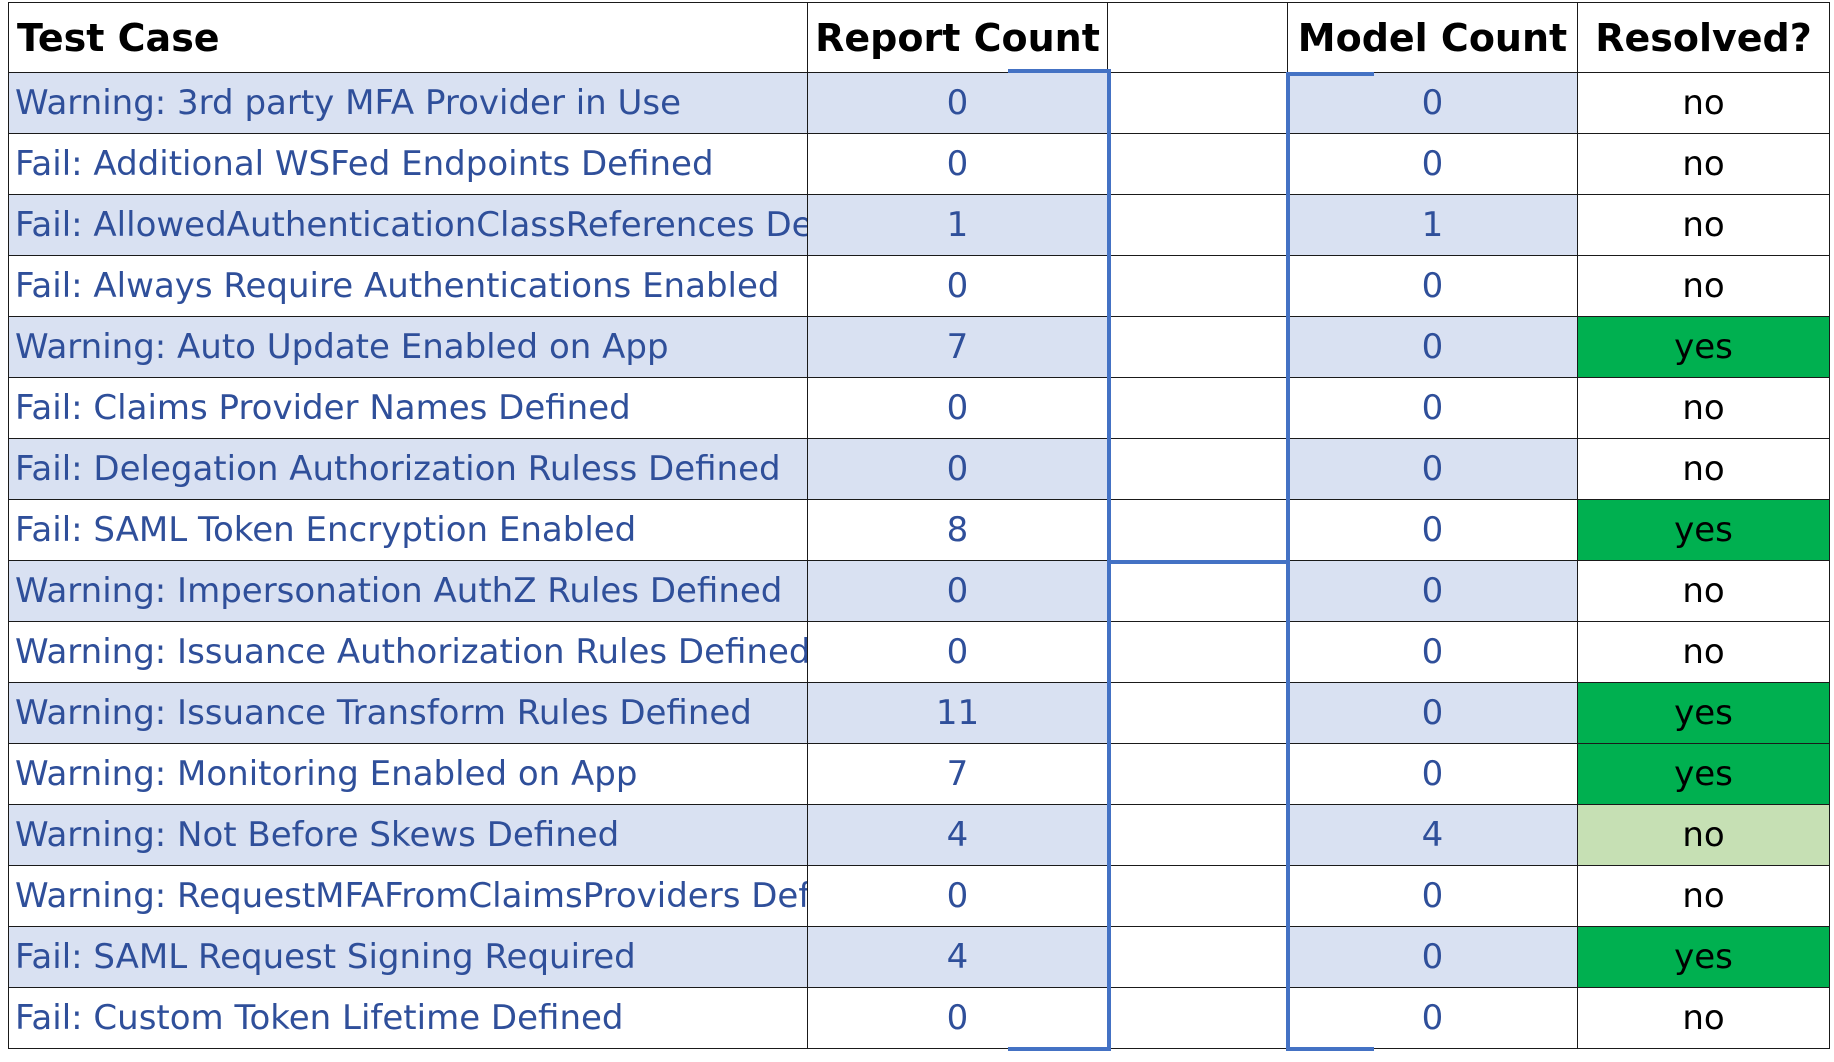  Describe the element at coordinates (1059, 71) in the screenshot. I see `bracket-left-top` at that location.